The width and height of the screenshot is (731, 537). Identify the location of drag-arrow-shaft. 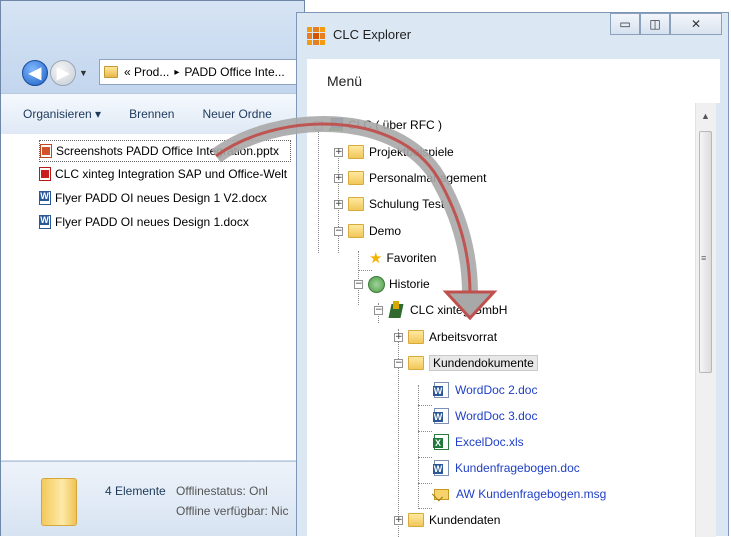
(344, 205).